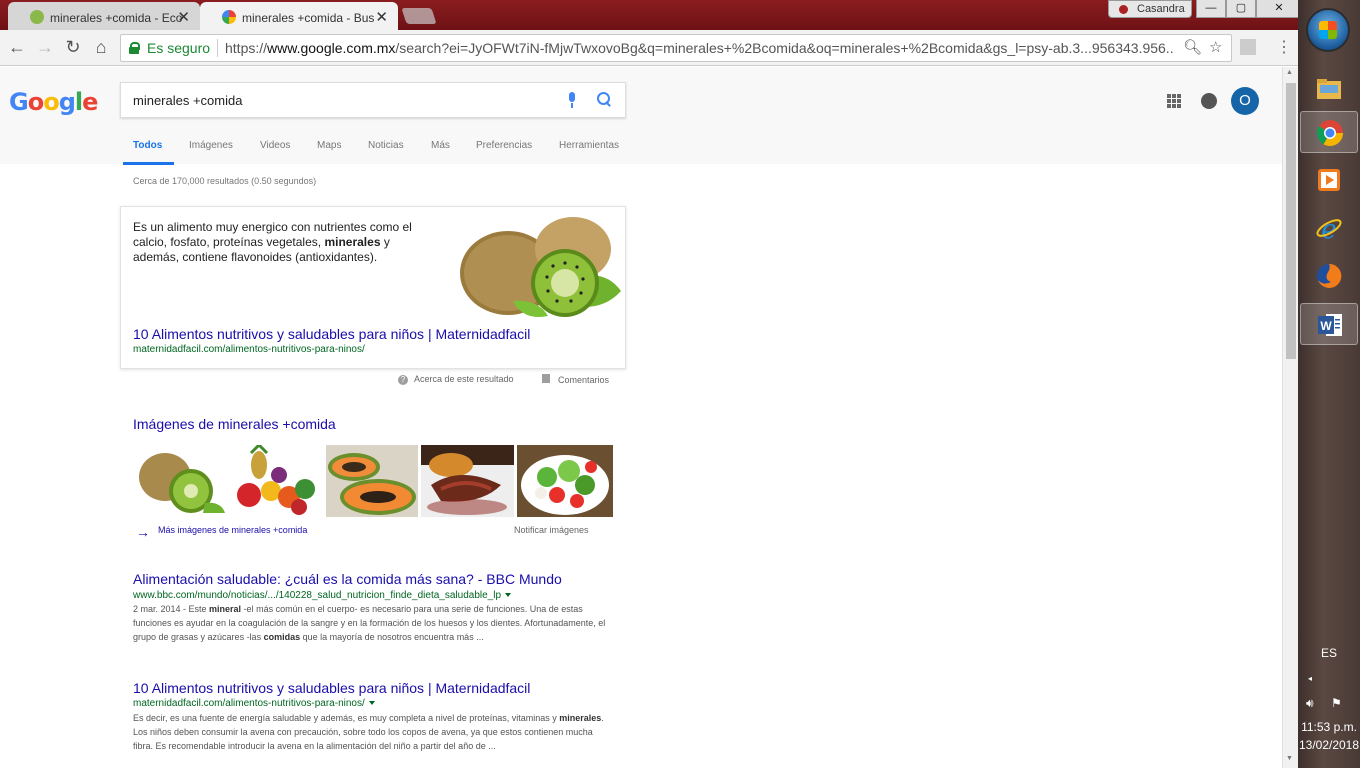 This screenshot has width=1360, height=768. I want to click on taskbar-chrome, so click(1329, 132).